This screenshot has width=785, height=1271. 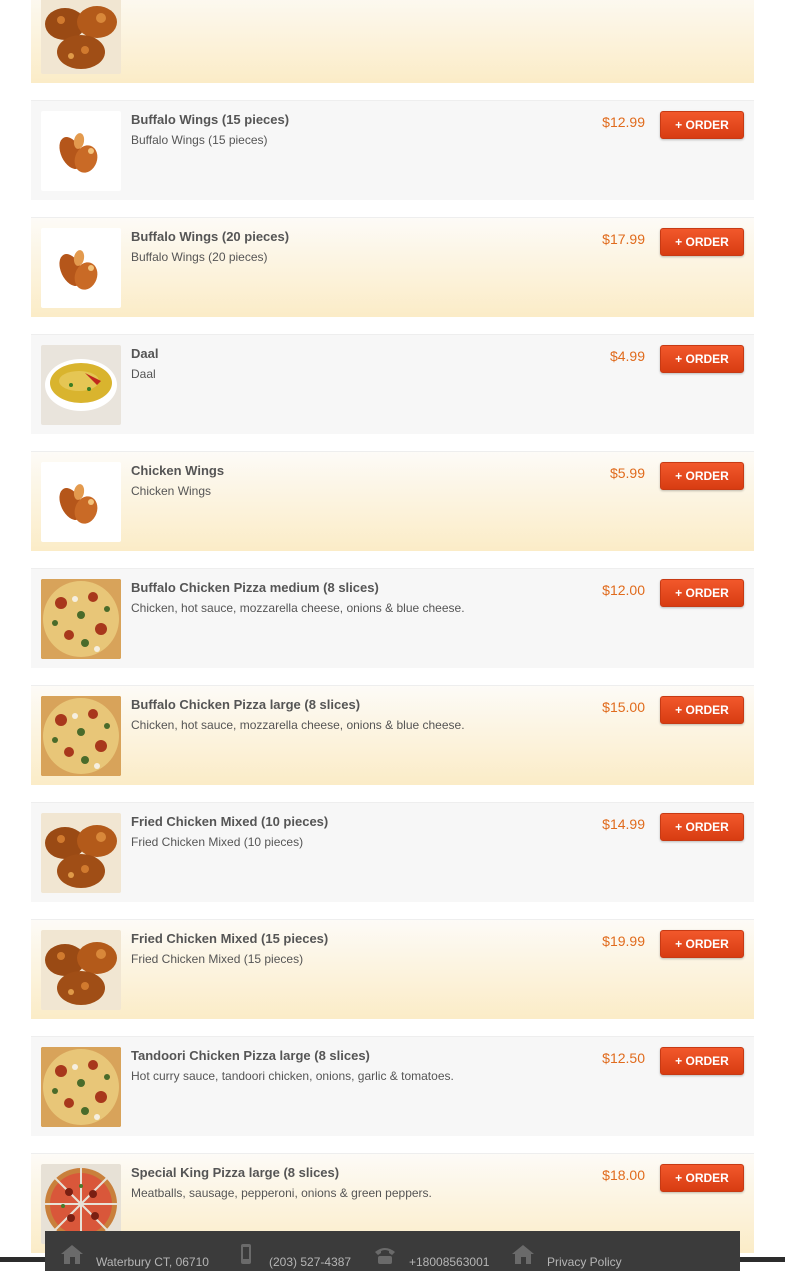 I want to click on menu-item-title: Fried Chicken Mixed (10 pieces), so click(x=230, y=821).